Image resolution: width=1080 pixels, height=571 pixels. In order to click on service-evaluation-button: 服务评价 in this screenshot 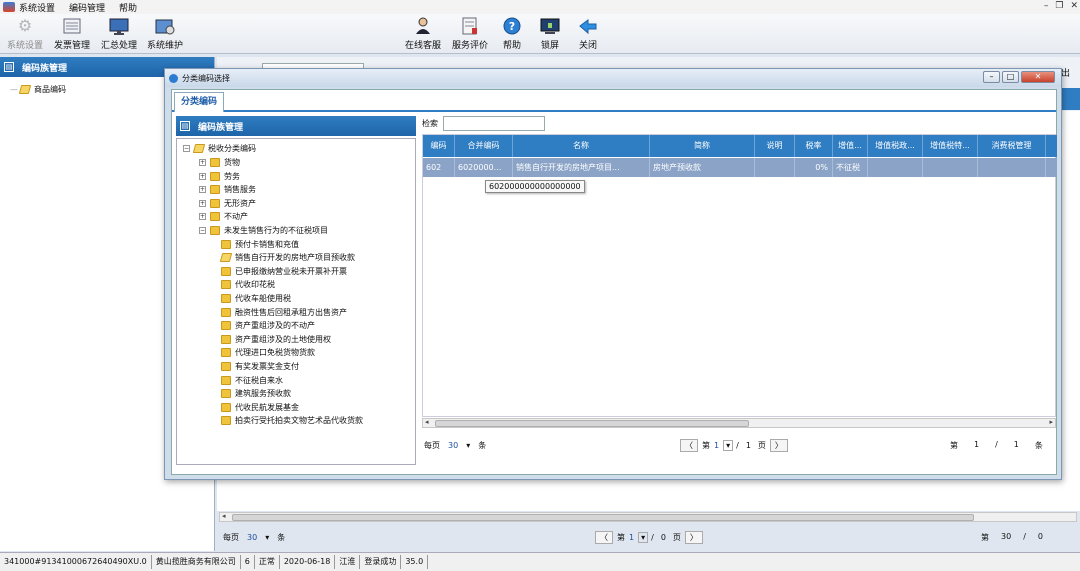, I will do `click(470, 33)`.